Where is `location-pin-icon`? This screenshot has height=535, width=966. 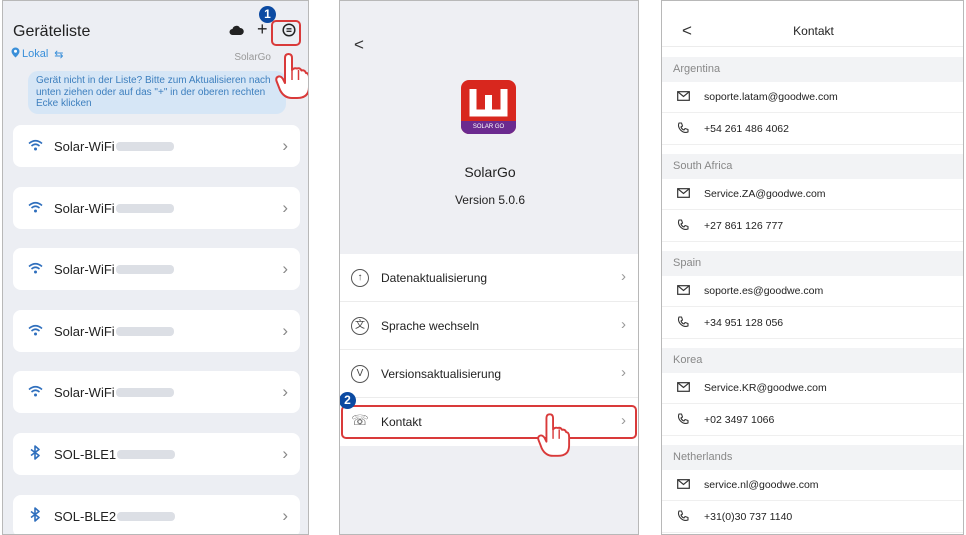
location-pin-icon is located at coordinates (15, 54).